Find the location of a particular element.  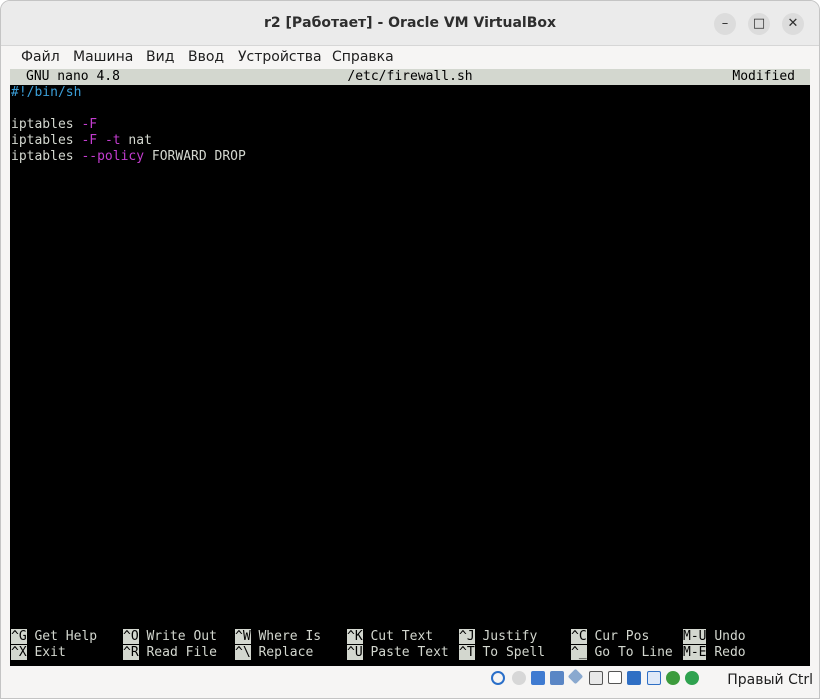

editor-line: #!/bin/sh is located at coordinates (46, 93).